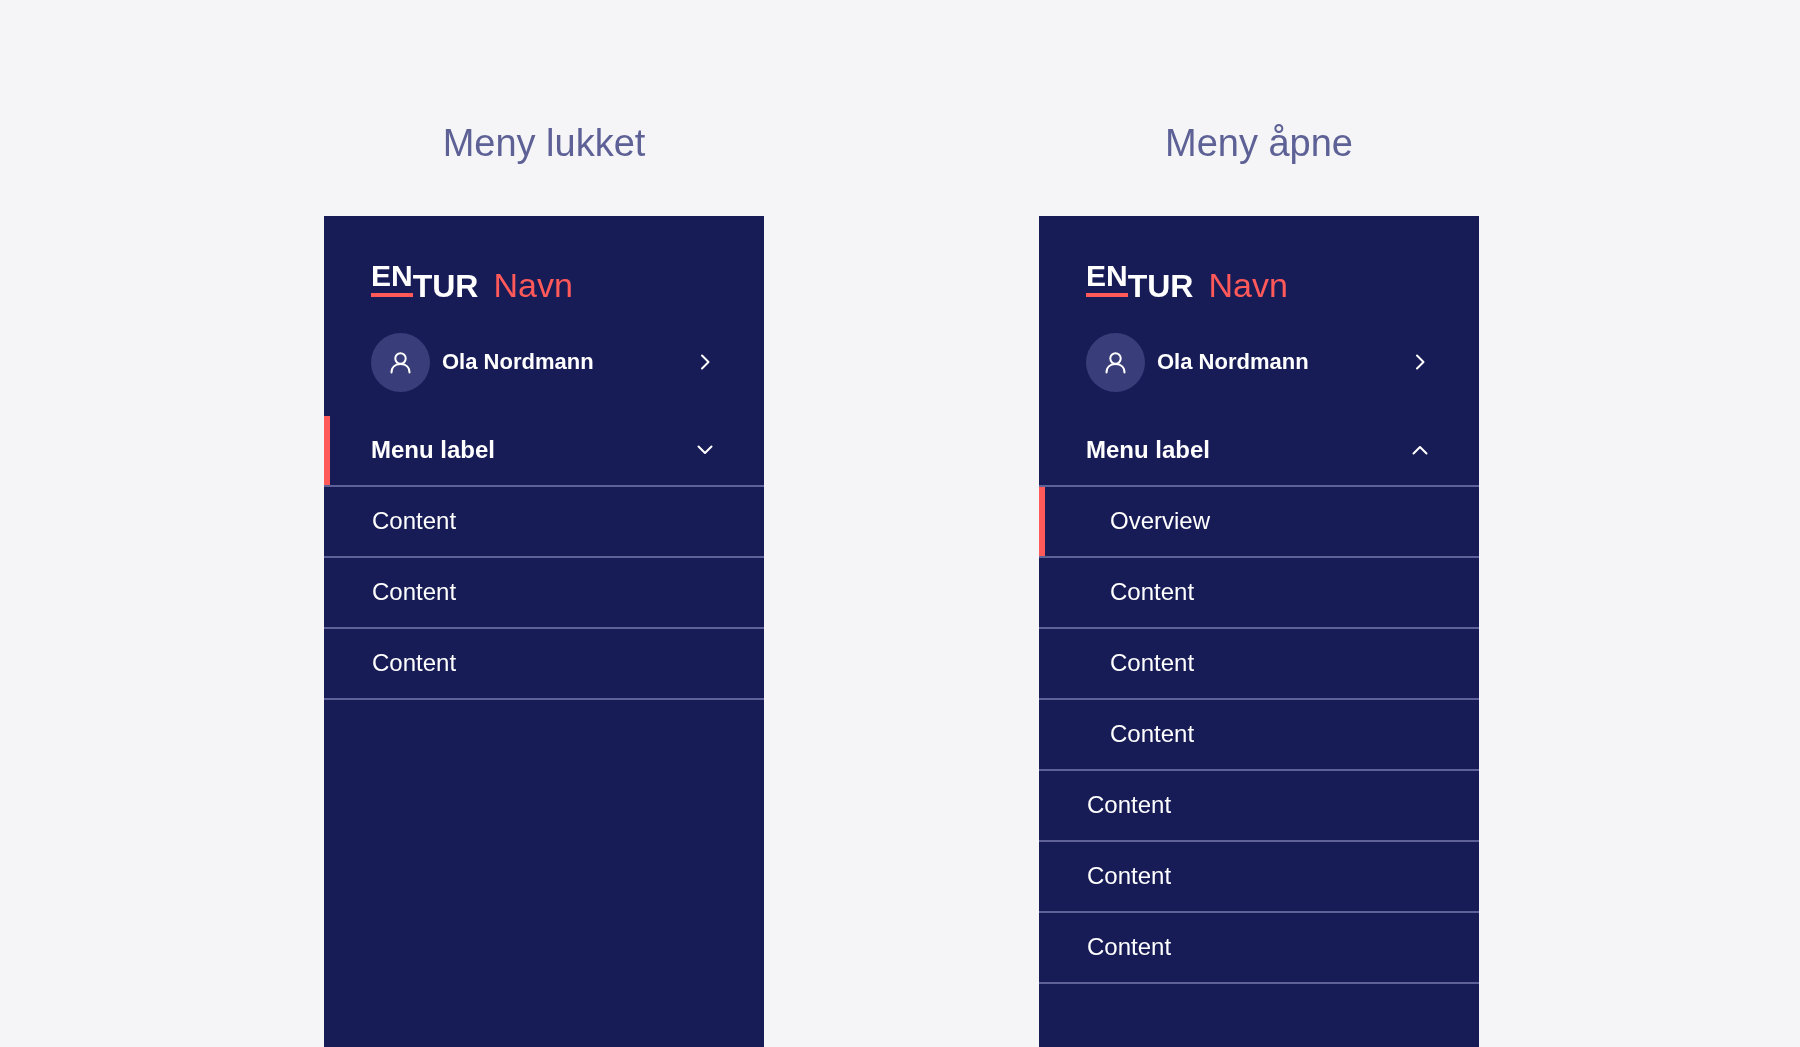 This screenshot has width=1800, height=1047. I want to click on panel-caption: Meny åpne, so click(1259, 143).